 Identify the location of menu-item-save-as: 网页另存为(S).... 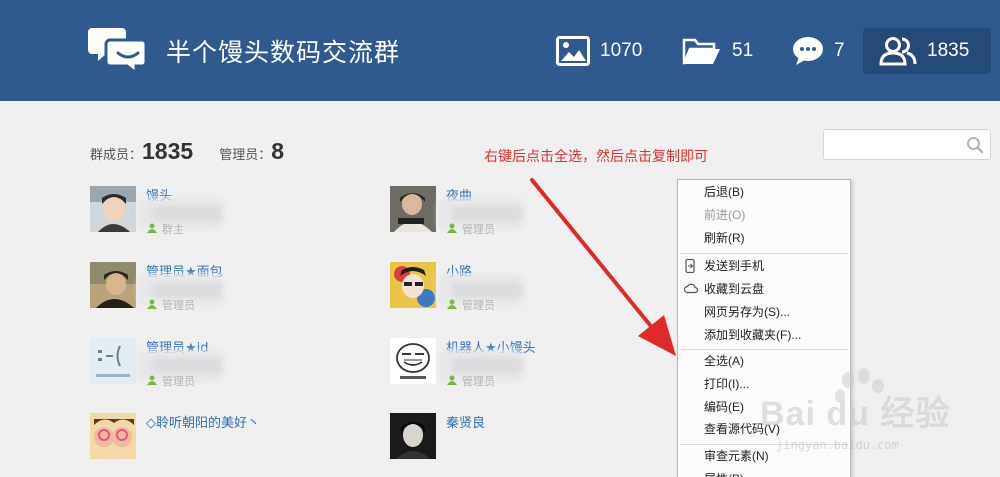
(764, 312).